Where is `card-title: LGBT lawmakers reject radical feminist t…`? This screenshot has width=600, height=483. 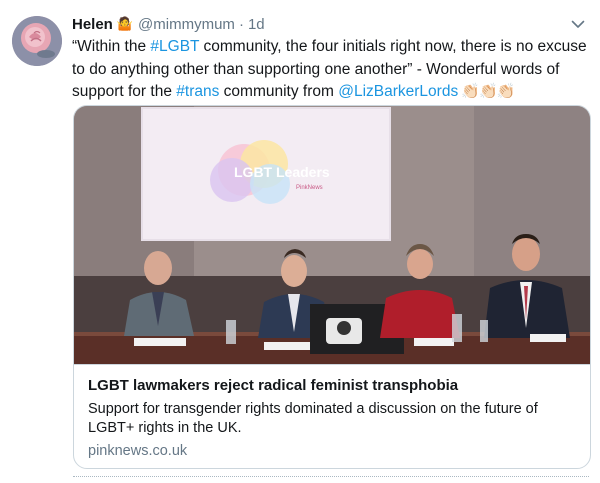
card-title: LGBT lawmakers reject radical feminist t… is located at coordinates (273, 385).